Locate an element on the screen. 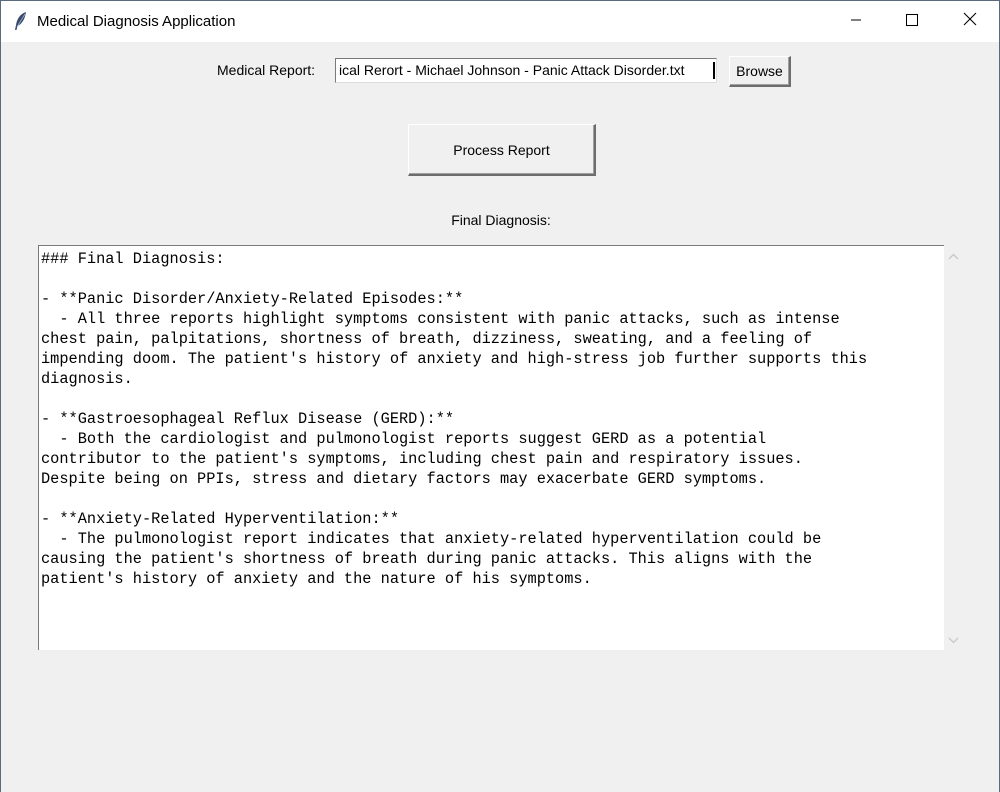 The width and height of the screenshot is (1000, 792). title-bar: Medical Diagnosis Application is located at coordinates (500, 21).